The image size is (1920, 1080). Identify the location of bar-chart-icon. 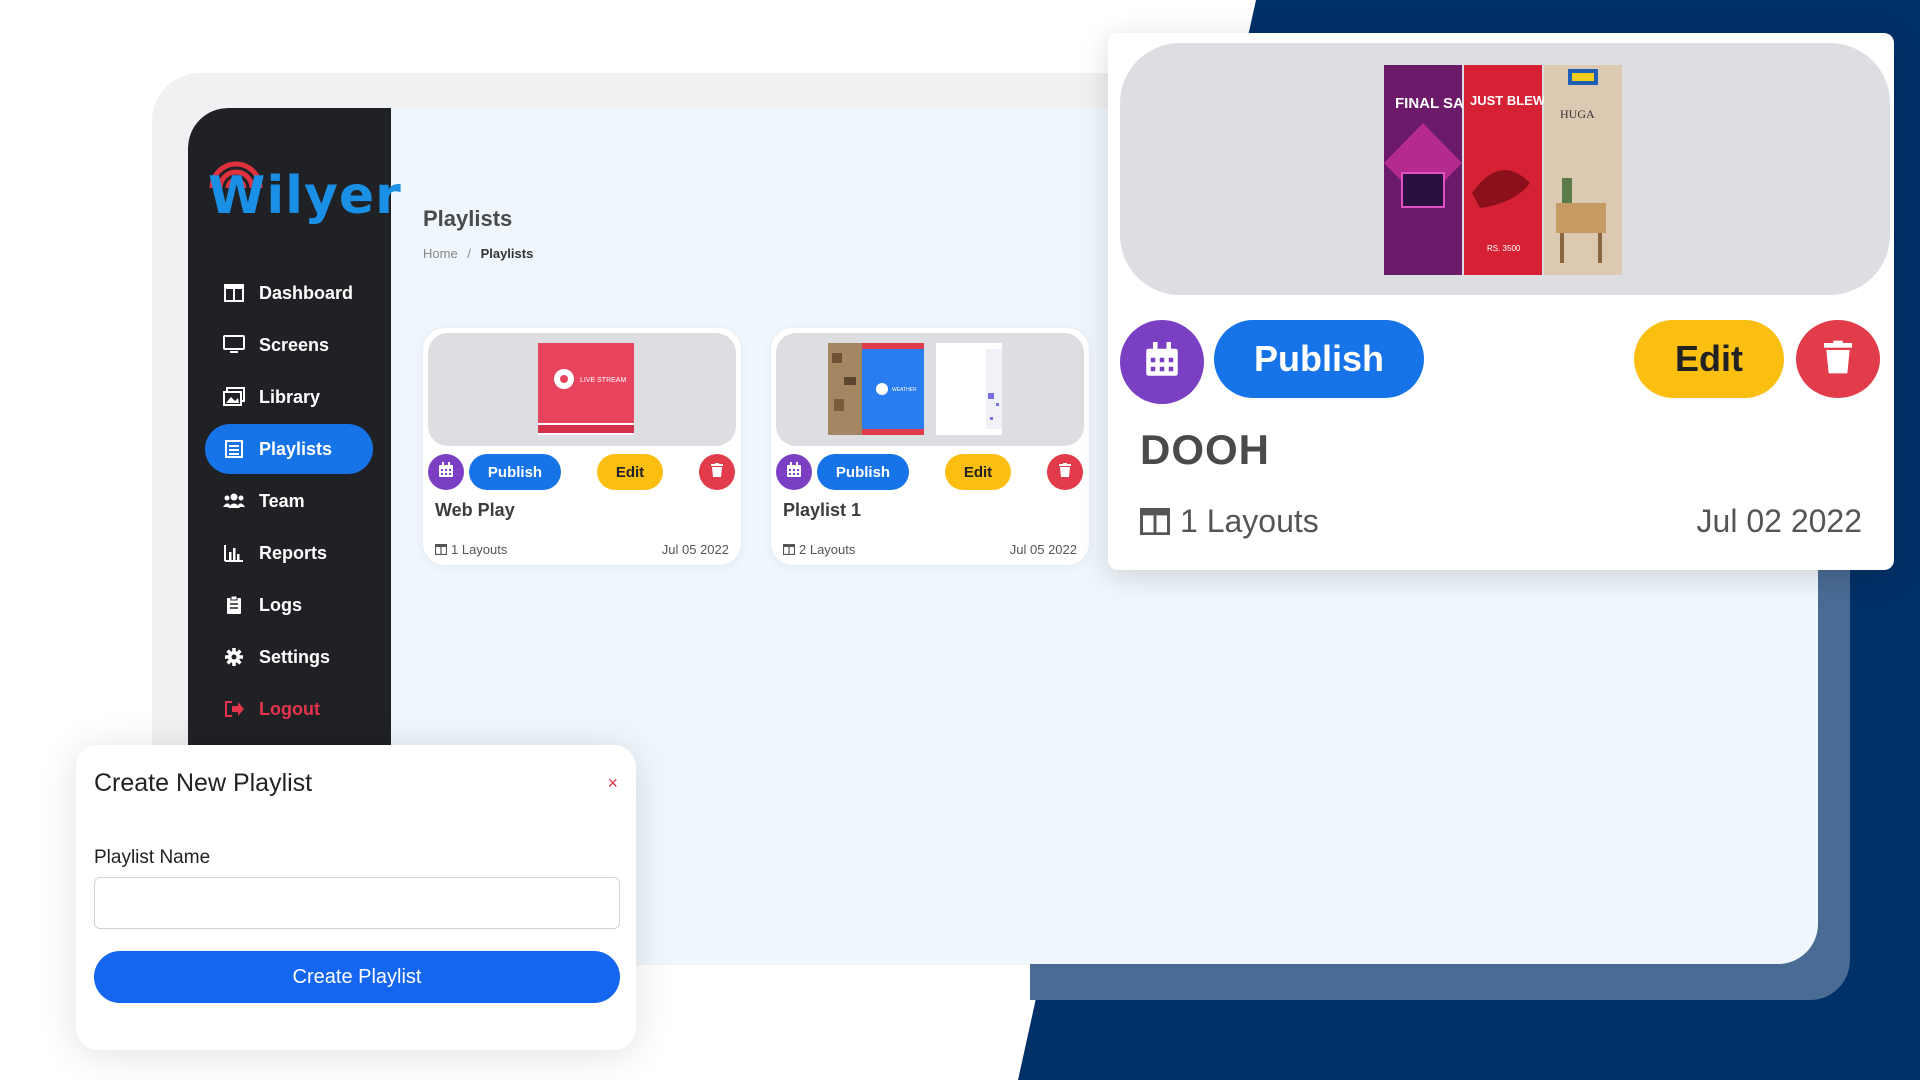
(234, 553).